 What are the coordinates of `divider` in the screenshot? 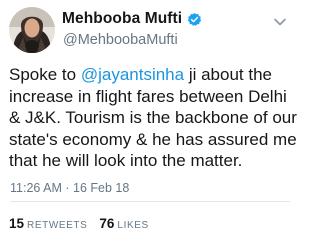 It's located at (150, 201).